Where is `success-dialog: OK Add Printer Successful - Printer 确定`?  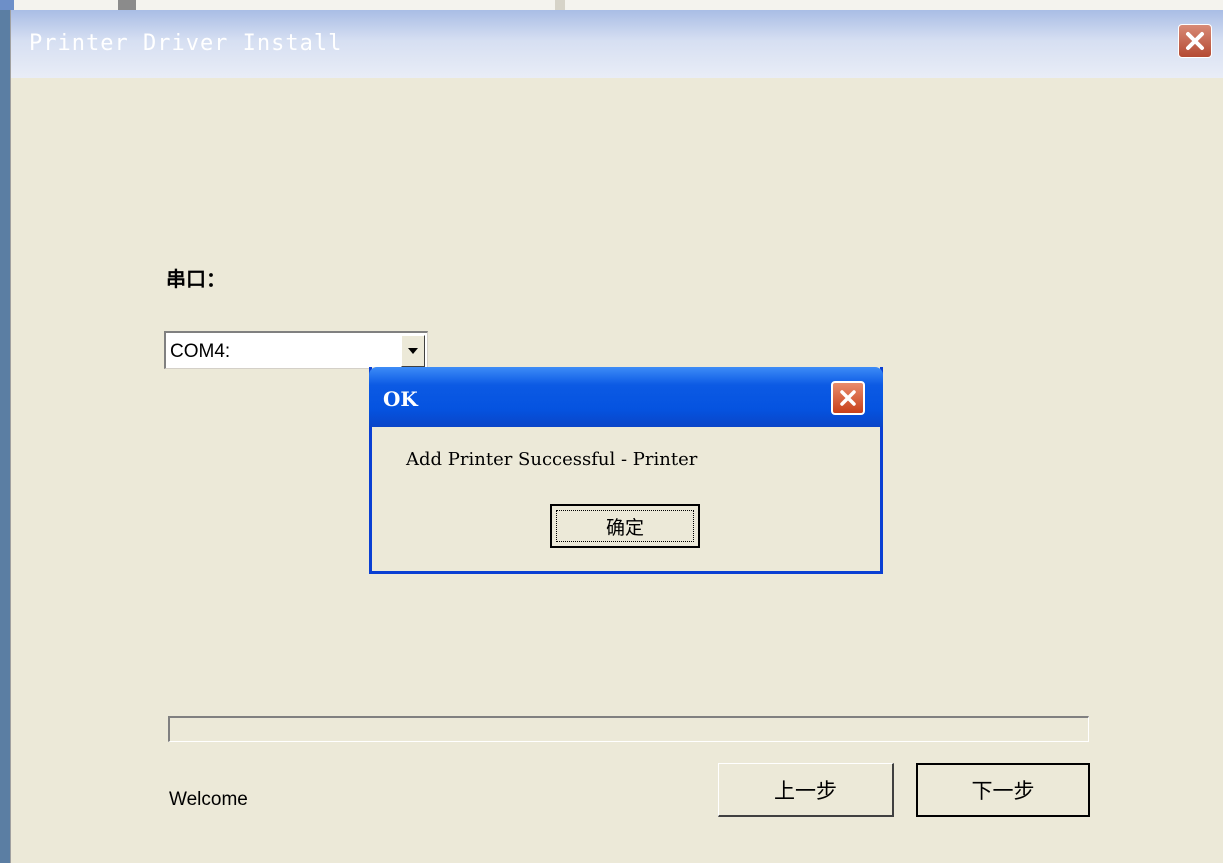 success-dialog: OK Add Printer Successful - Printer 确定 is located at coordinates (626, 470).